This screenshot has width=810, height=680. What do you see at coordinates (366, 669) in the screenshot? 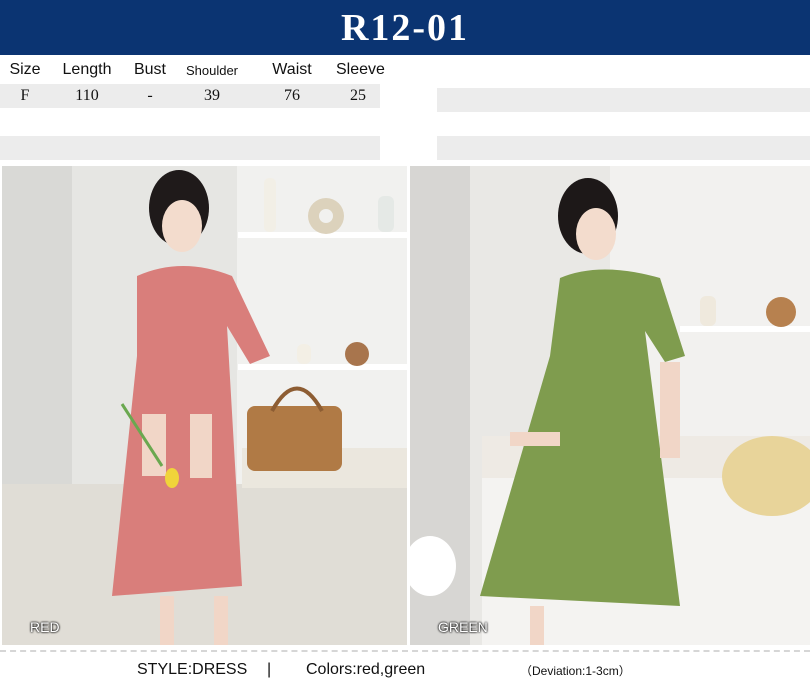
I see `footer-colors: Colors:red,green` at bounding box center [366, 669].